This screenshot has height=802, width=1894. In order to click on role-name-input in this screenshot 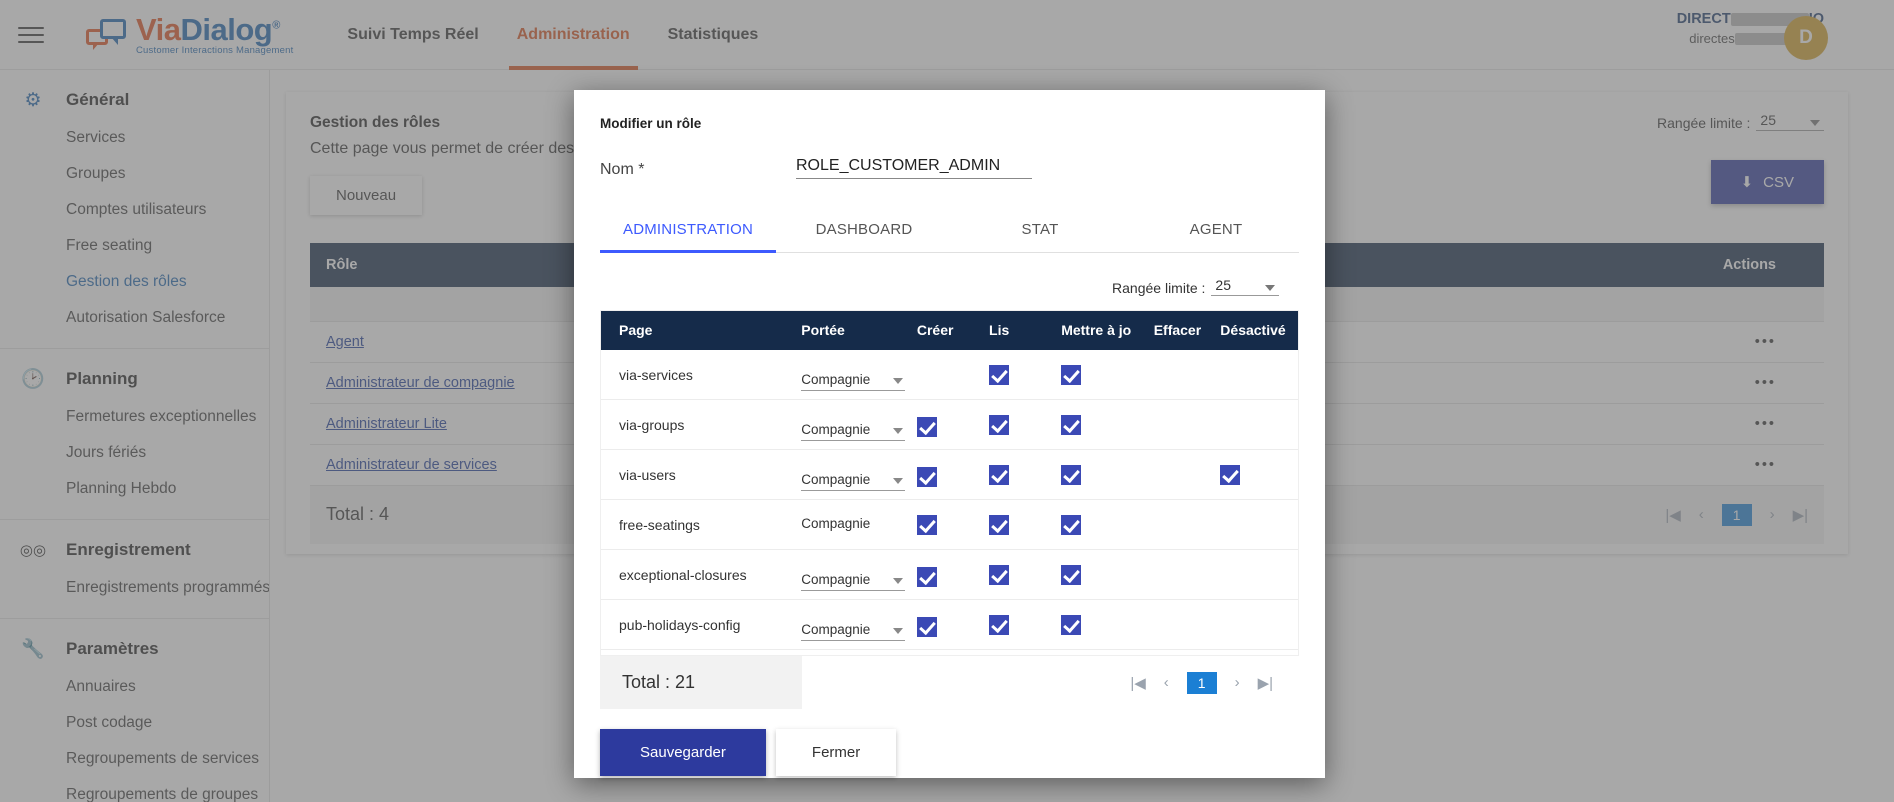, I will do `click(914, 168)`.